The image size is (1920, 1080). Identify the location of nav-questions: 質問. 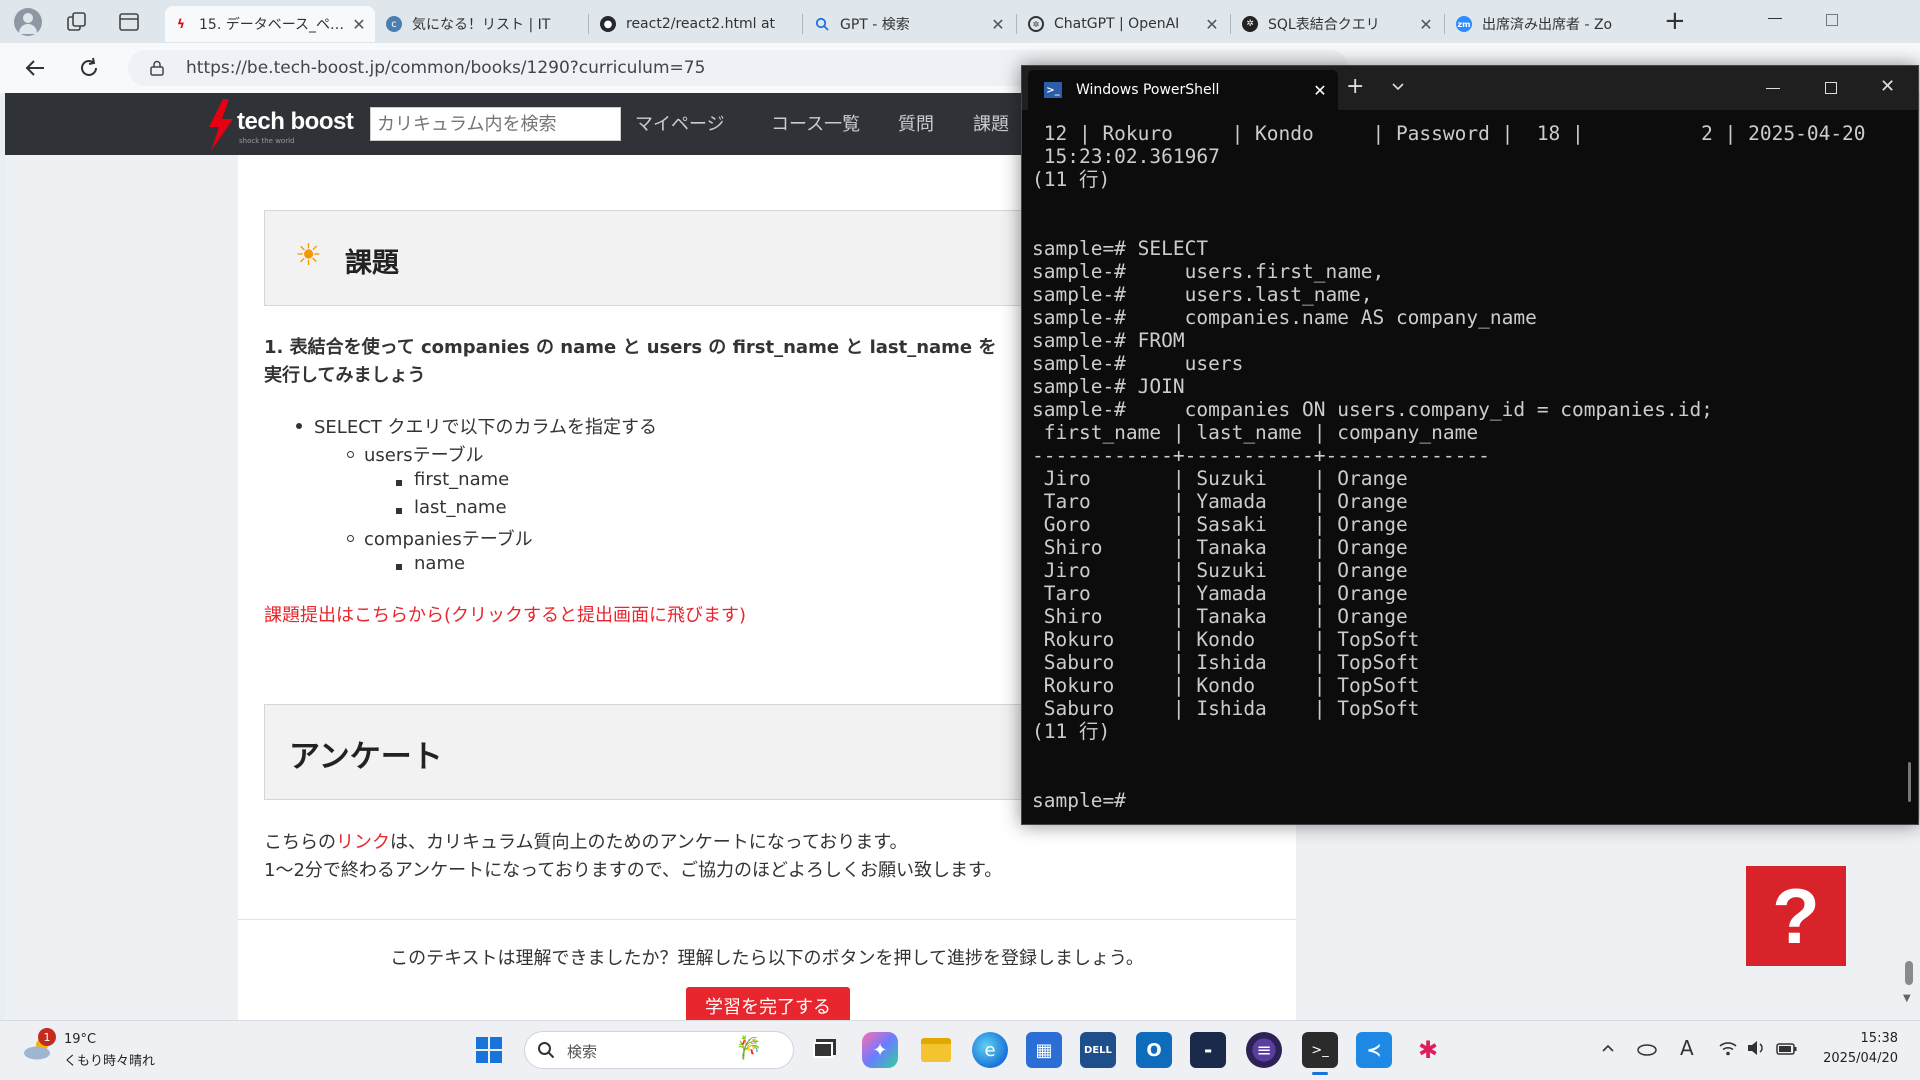
(916, 123).